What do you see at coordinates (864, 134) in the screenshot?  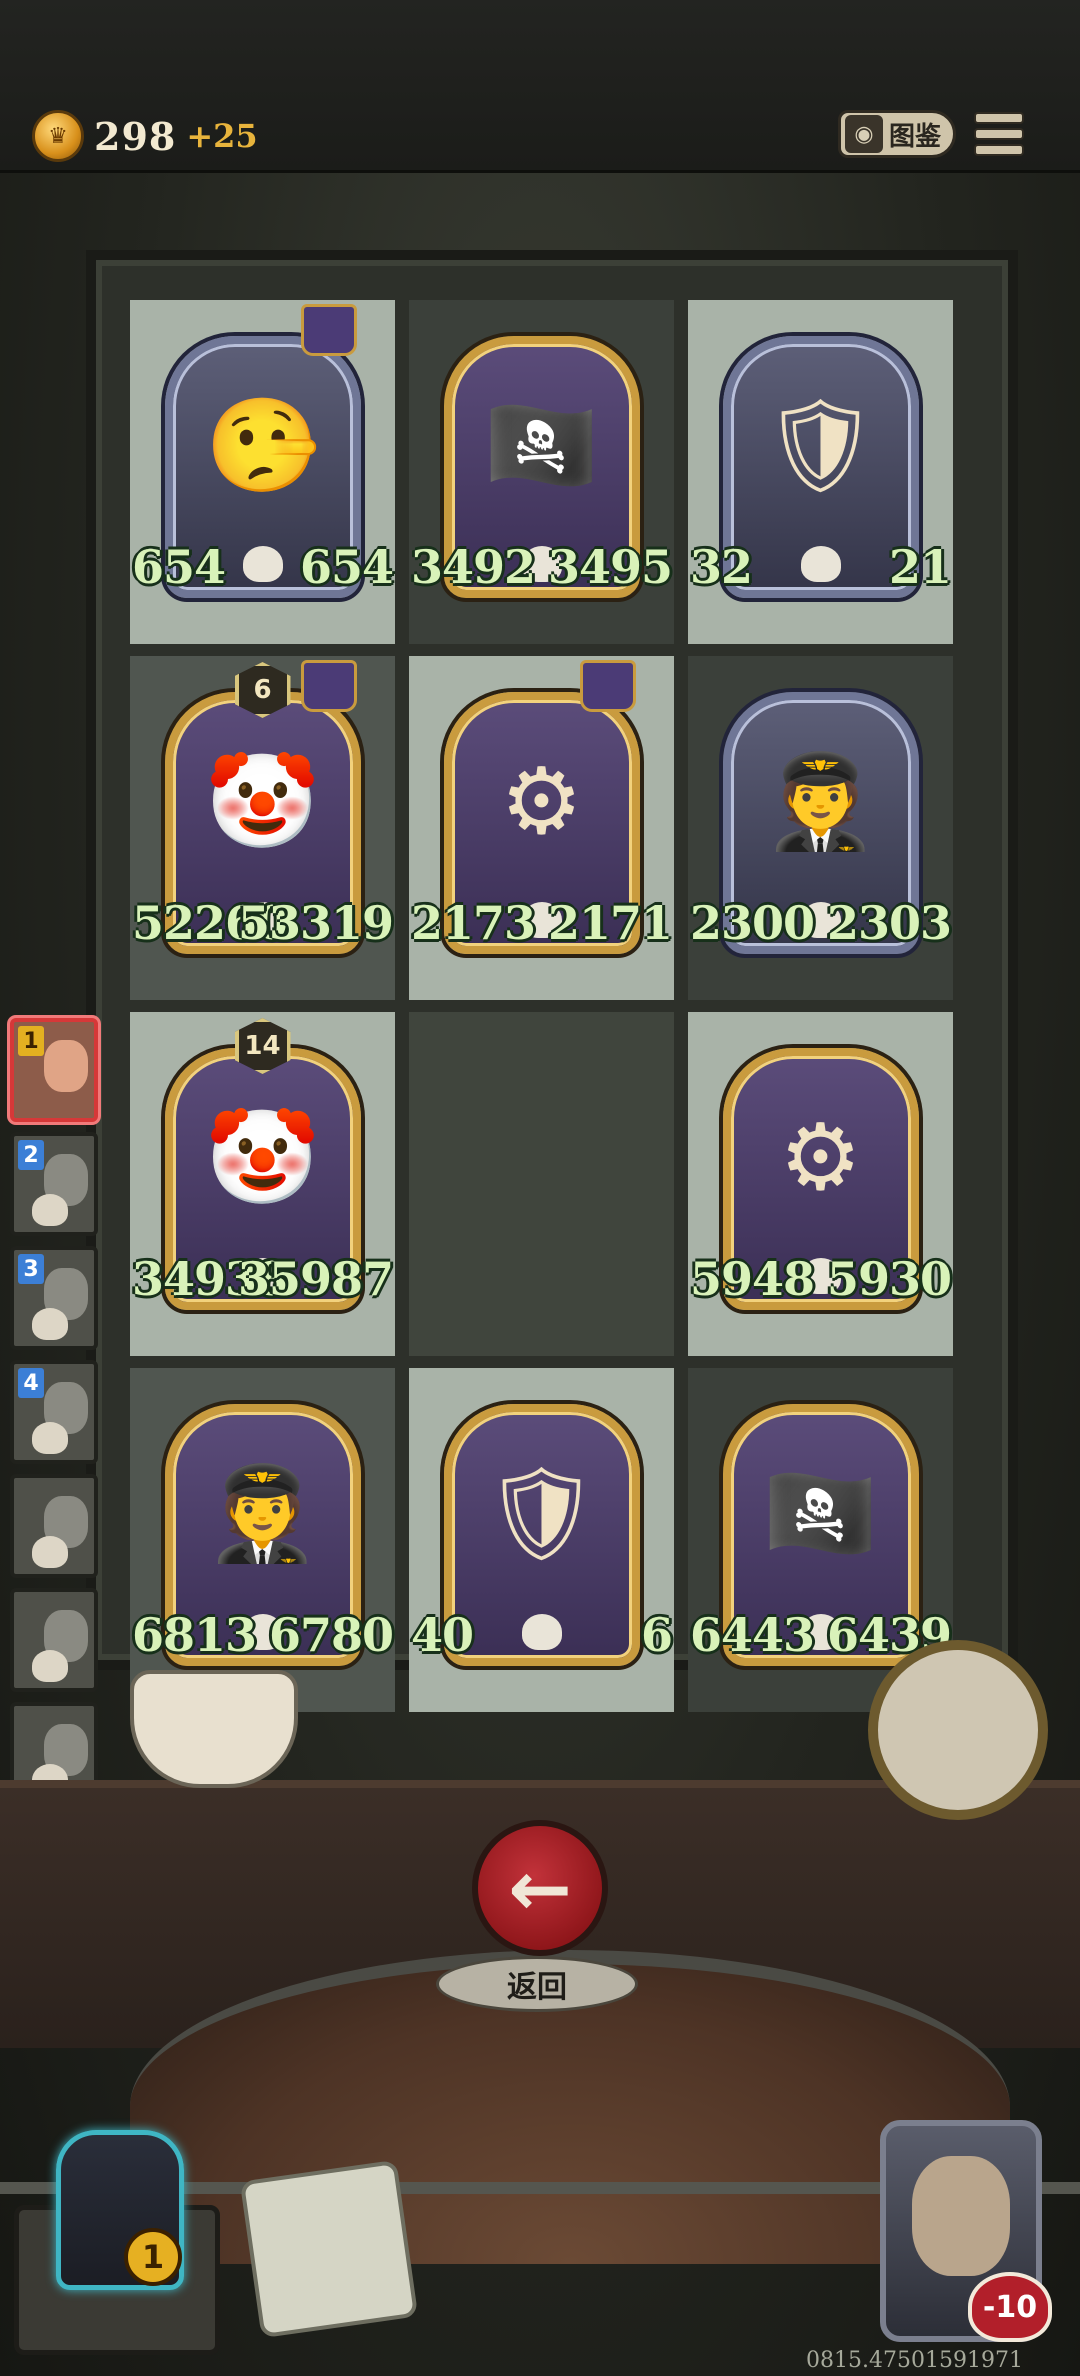 I see `book-icon: ◉` at bounding box center [864, 134].